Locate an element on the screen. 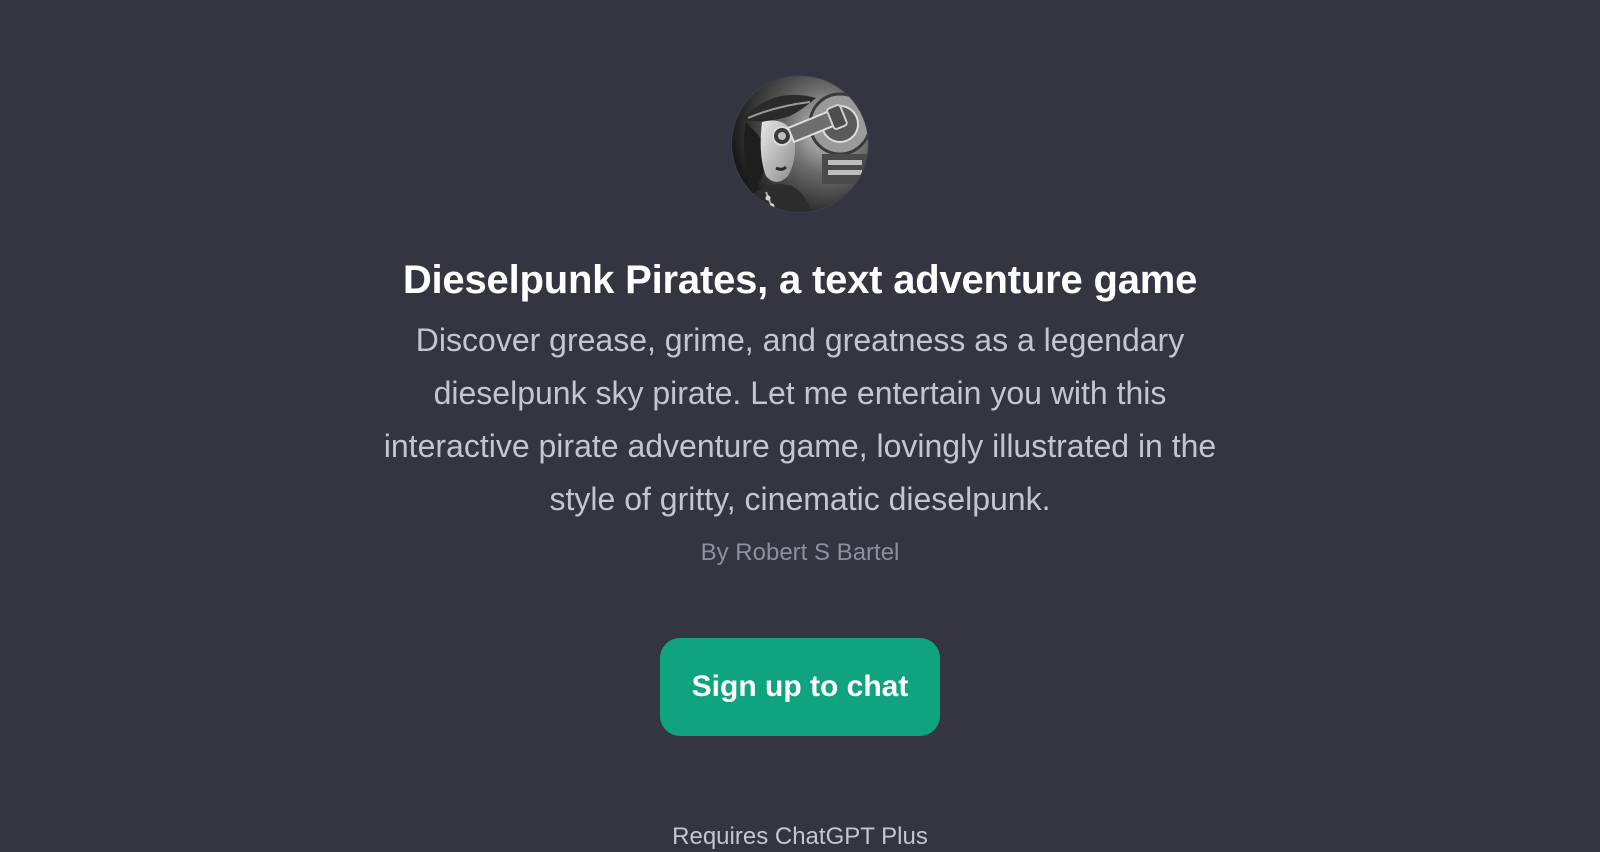 Image resolution: width=1600 pixels, height=852 pixels. sign-up-to-chat-button: Sign up to chat is located at coordinates (800, 687).